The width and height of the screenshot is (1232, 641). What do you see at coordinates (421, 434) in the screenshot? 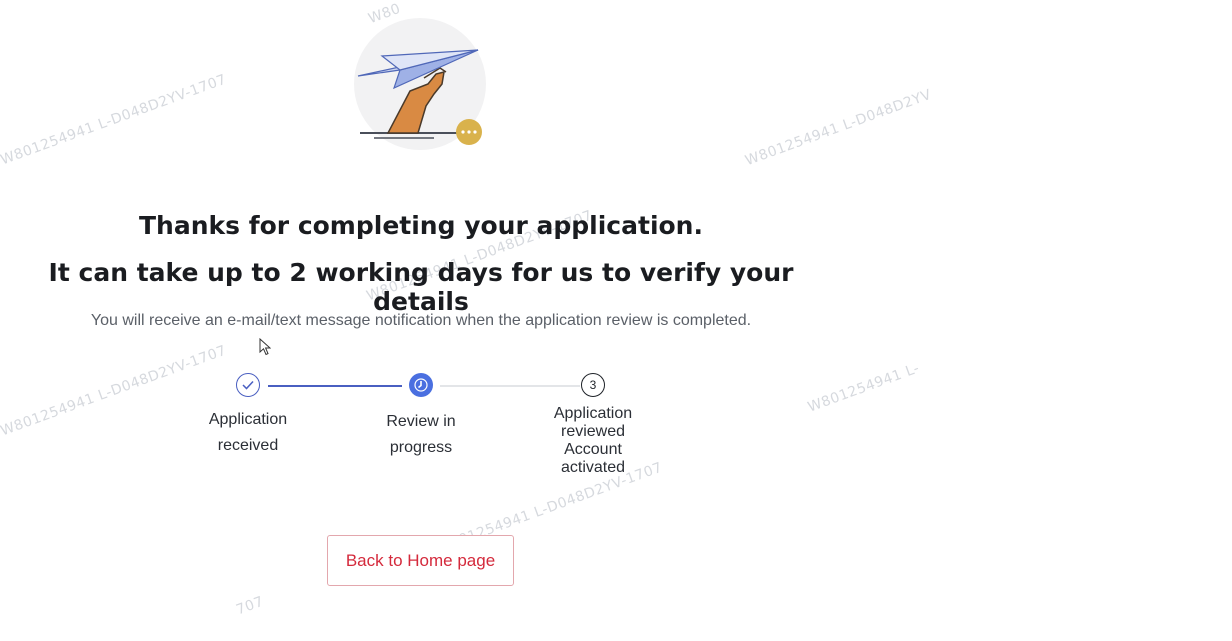
I see `step-label-review: Review in progress` at bounding box center [421, 434].